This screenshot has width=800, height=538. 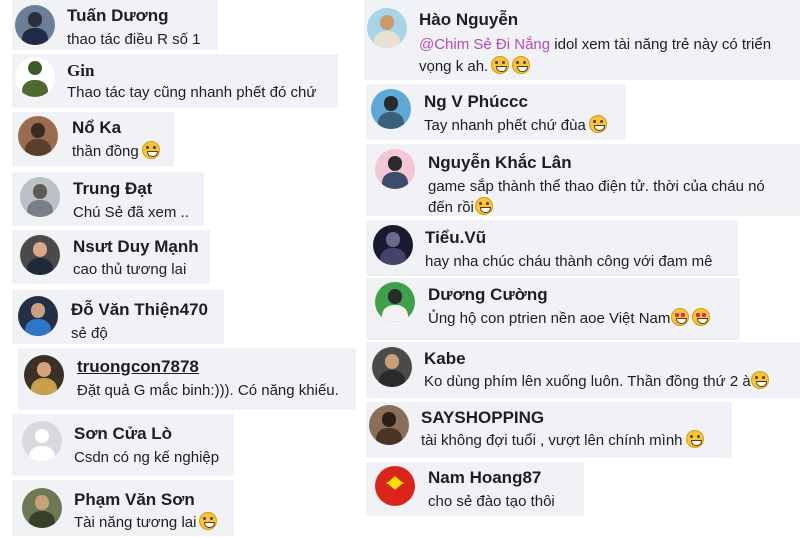 What do you see at coordinates (661, 44) in the screenshot?
I see `comment-text-content: idol xem tài năng trẻ này có triển` at bounding box center [661, 44].